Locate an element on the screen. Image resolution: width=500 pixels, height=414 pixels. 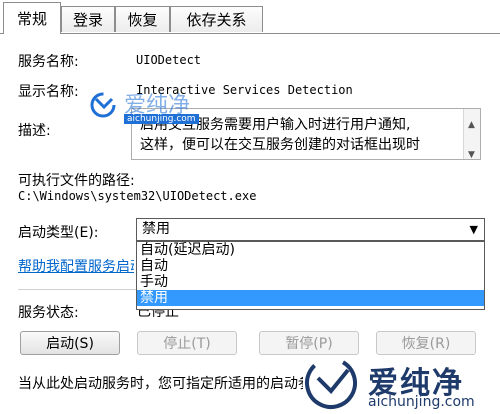
display-name-label: 显示名称: is located at coordinates (48, 92).